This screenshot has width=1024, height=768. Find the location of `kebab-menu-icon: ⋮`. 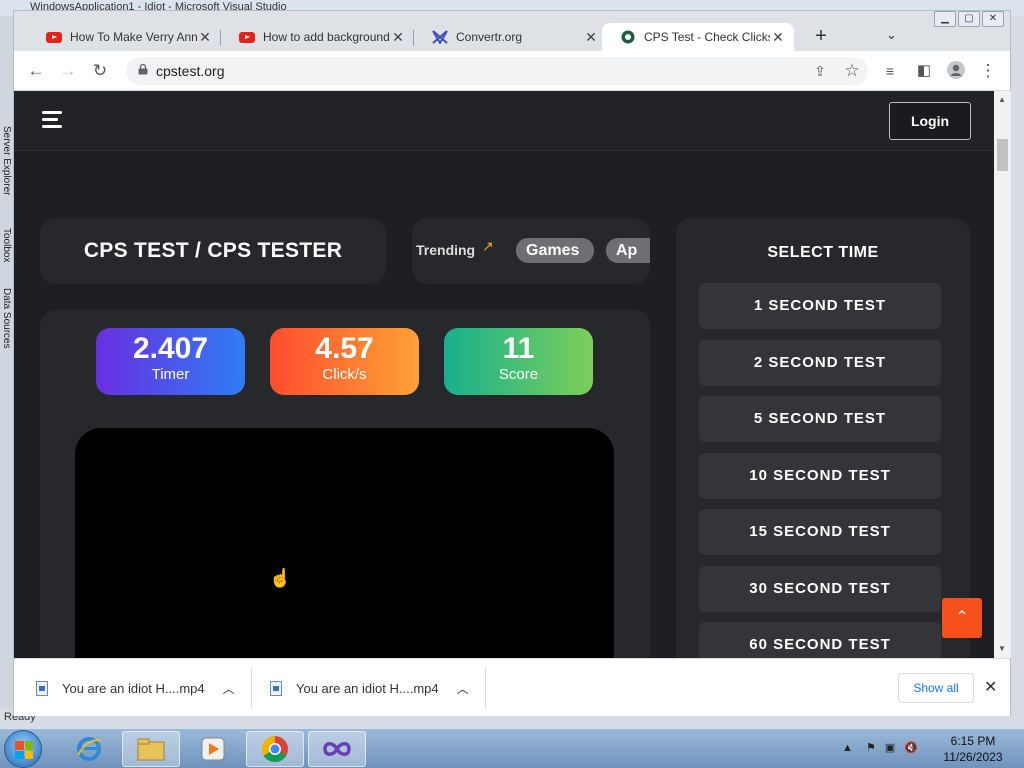

kebab-menu-icon: ⋮ is located at coordinates (988, 71).